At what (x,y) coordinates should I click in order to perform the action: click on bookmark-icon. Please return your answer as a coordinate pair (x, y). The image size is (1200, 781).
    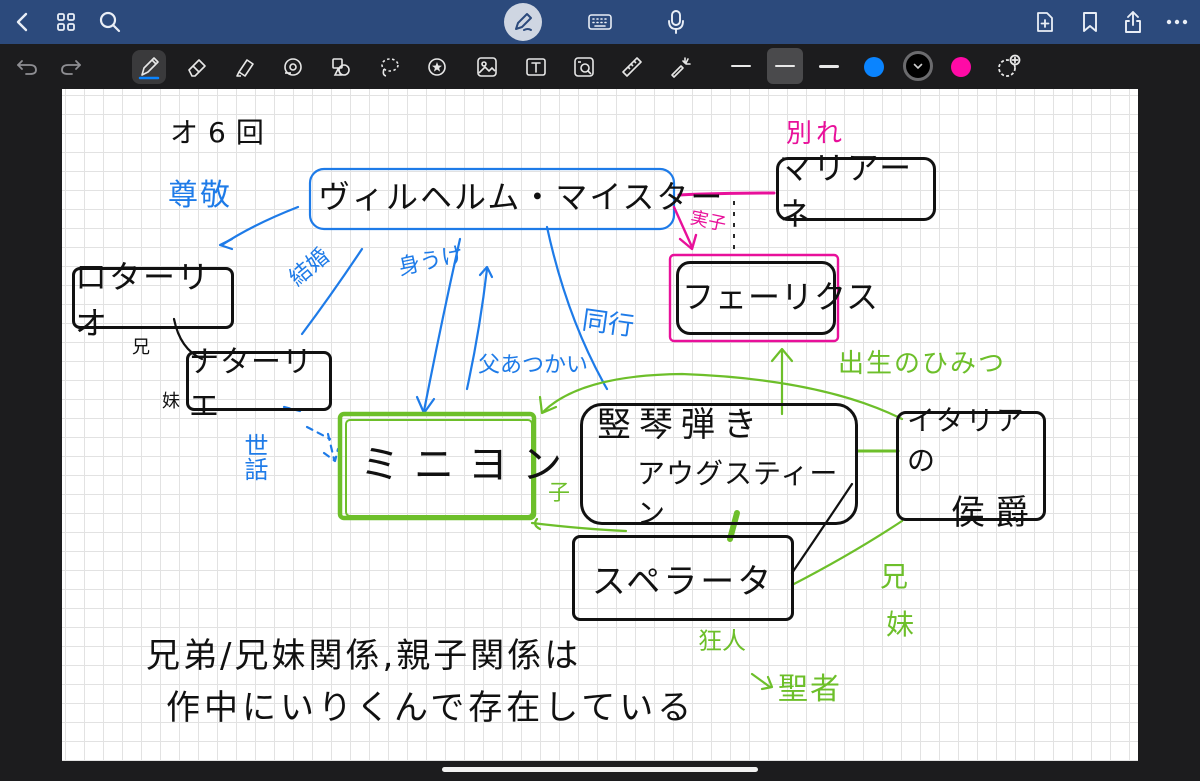
    Looking at the image, I should click on (1090, 22).